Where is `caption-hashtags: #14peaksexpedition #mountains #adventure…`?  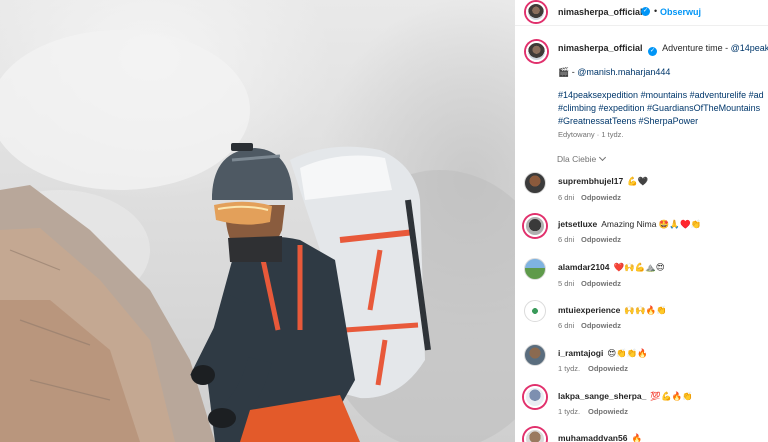
caption-hashtags: #14peaksexpedition #mountains #adventure… is located at coordinates (663, 108).